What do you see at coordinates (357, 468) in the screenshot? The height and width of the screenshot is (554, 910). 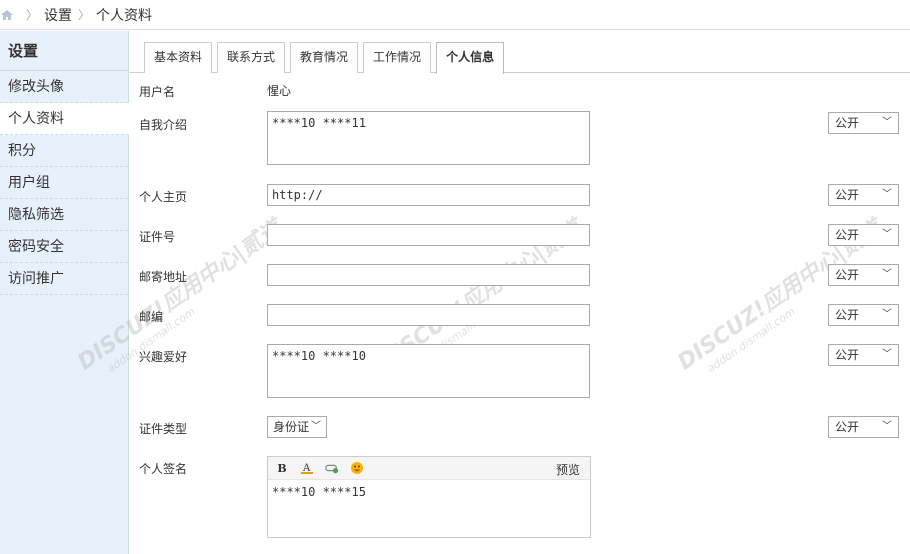 I see `smiley-icon` at bounding box center [357, 468].